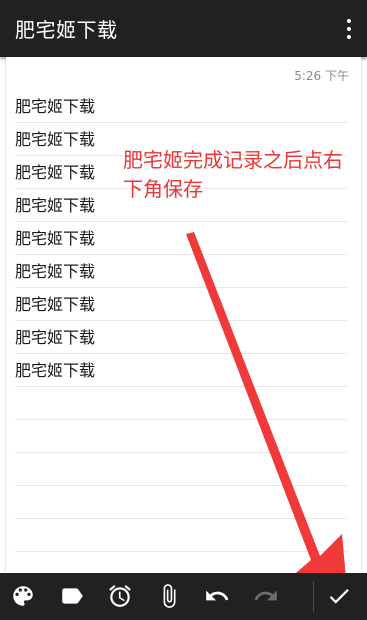 Image resolution: width=367 pixels, height=620 pixels. What do you see at coordinates (217, 596) in the screenshot?
I see `undo-icon` at bounding box center [217, 596].